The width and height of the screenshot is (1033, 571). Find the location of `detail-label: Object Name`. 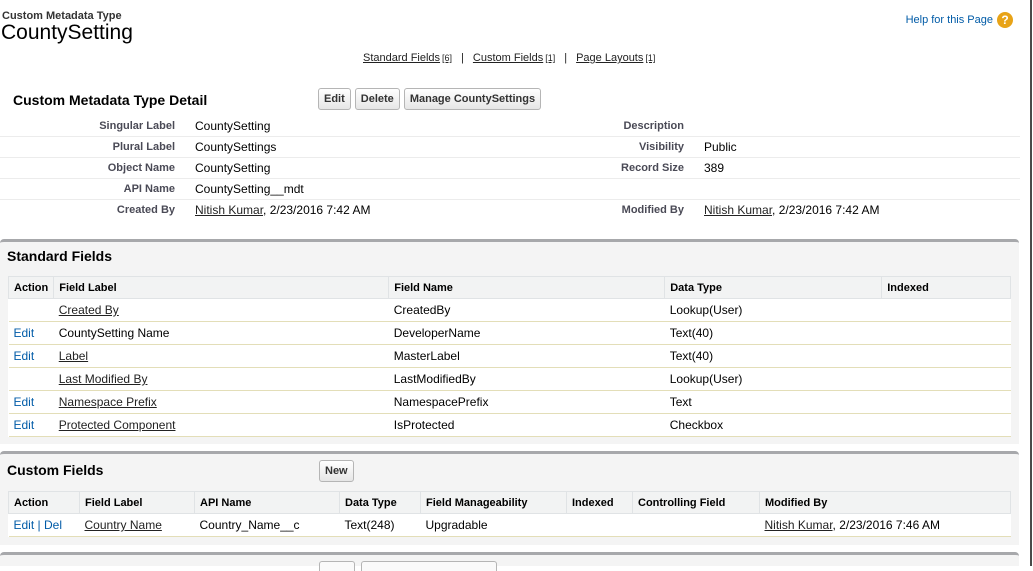

detail-label: Object Name is located at coordinates (141, 168).